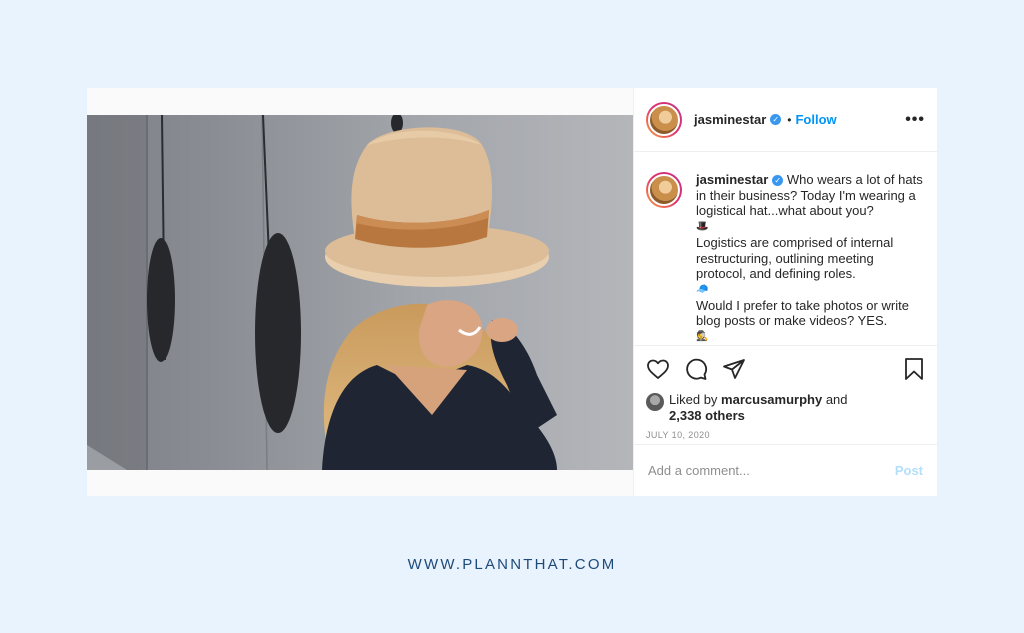 The width and height of the screenshot is (1024, 633). I want to click on likes-count: 2,338 others, so click(707, 415).